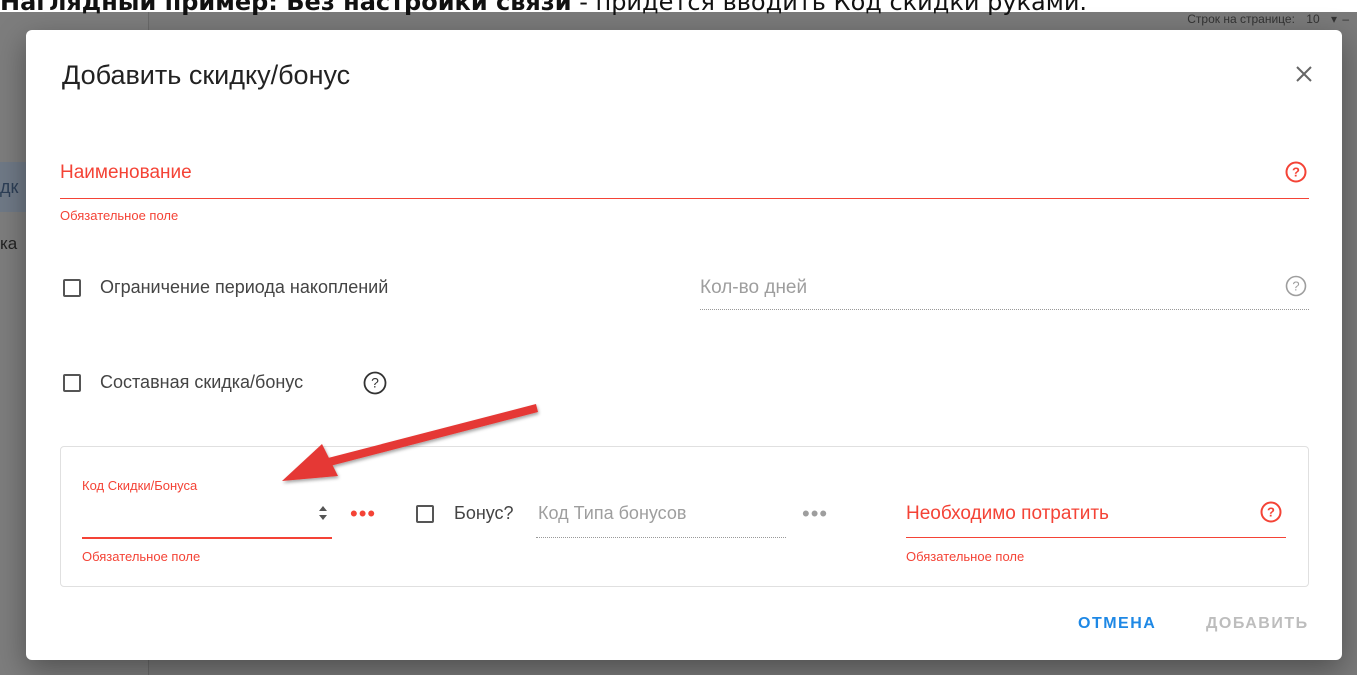 This screenshot has width=1357, height=675. What do you see at coordinates (612, 513) in the screenshot?
I see `bonus-type-placeholder: Код Типа бонусов` at bounding box center [612, 513].